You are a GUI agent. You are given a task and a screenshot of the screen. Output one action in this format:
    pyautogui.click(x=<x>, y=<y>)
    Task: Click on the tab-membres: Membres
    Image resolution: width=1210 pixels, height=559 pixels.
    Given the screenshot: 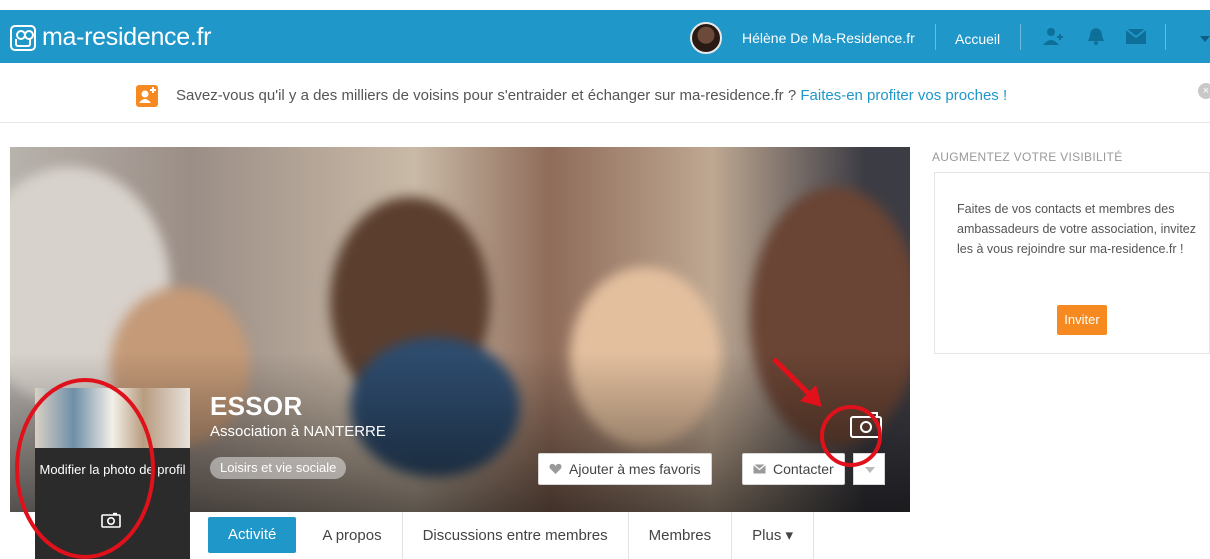 What is the action you would take?
    pyautogui.click(x=681, y=535)
    